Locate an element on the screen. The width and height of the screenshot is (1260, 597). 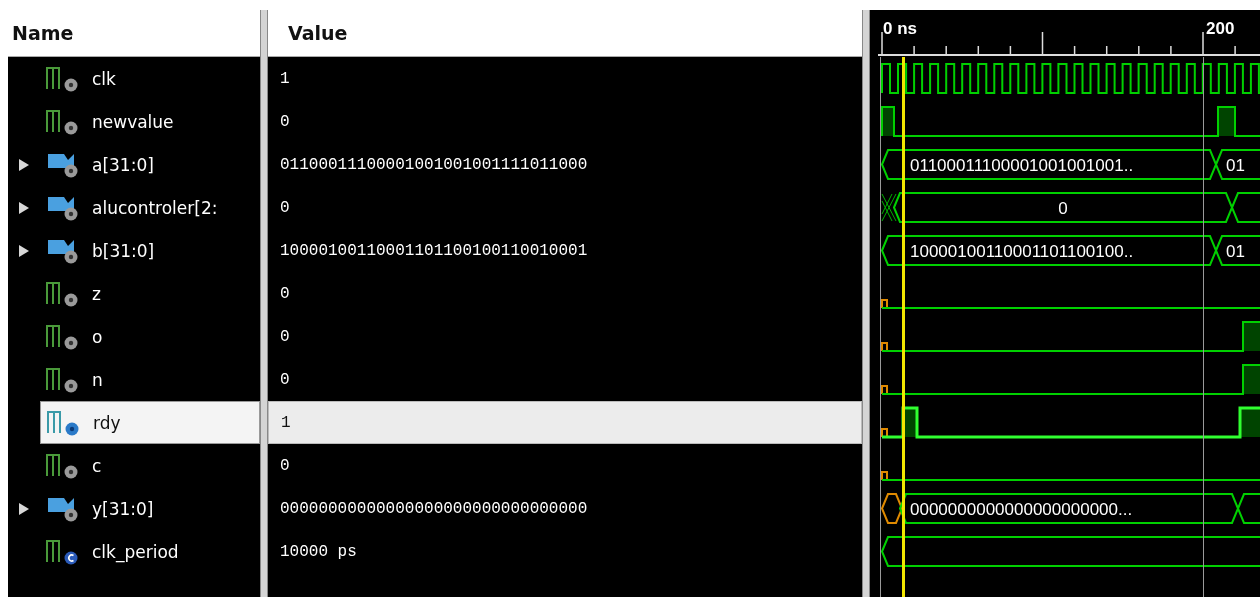
signal-name: z is located at coordinates (96, 293).